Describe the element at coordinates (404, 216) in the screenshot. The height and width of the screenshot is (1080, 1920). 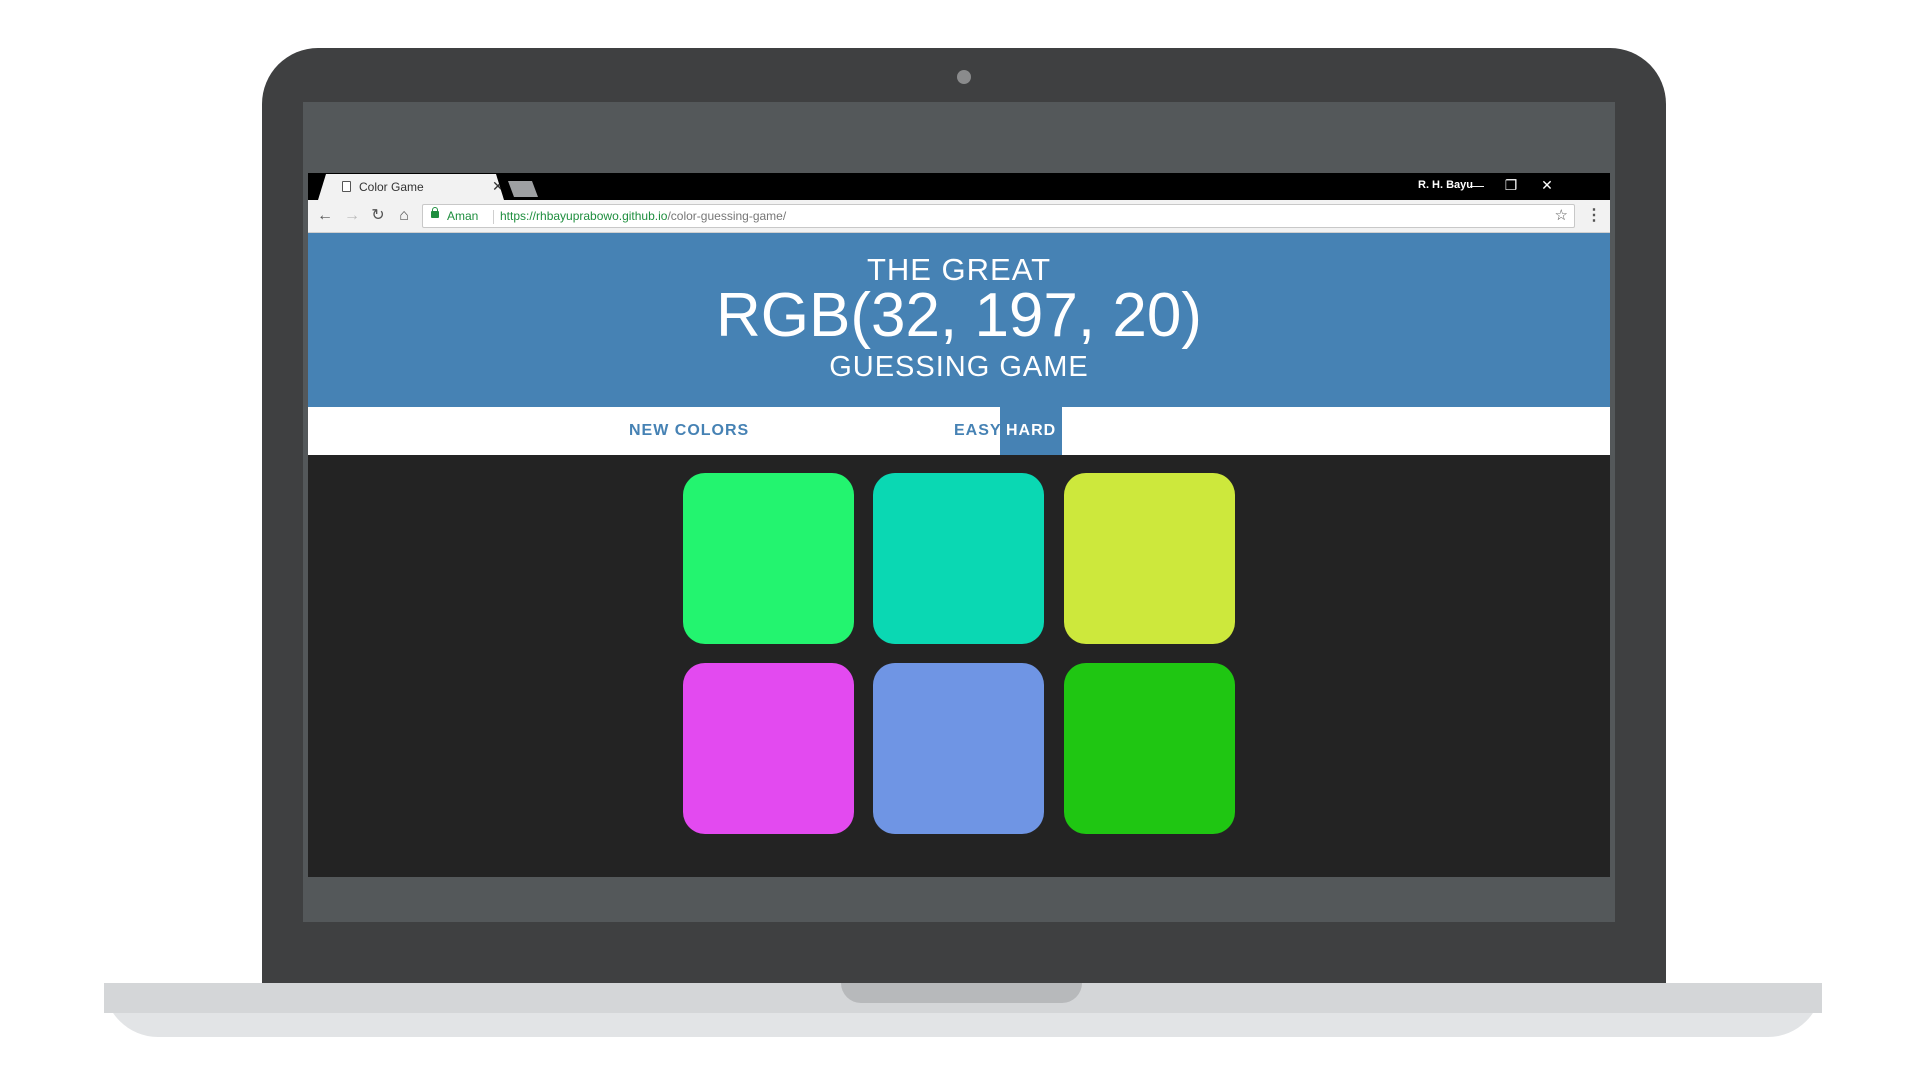
I see `home-icon: ⌂` at that location.